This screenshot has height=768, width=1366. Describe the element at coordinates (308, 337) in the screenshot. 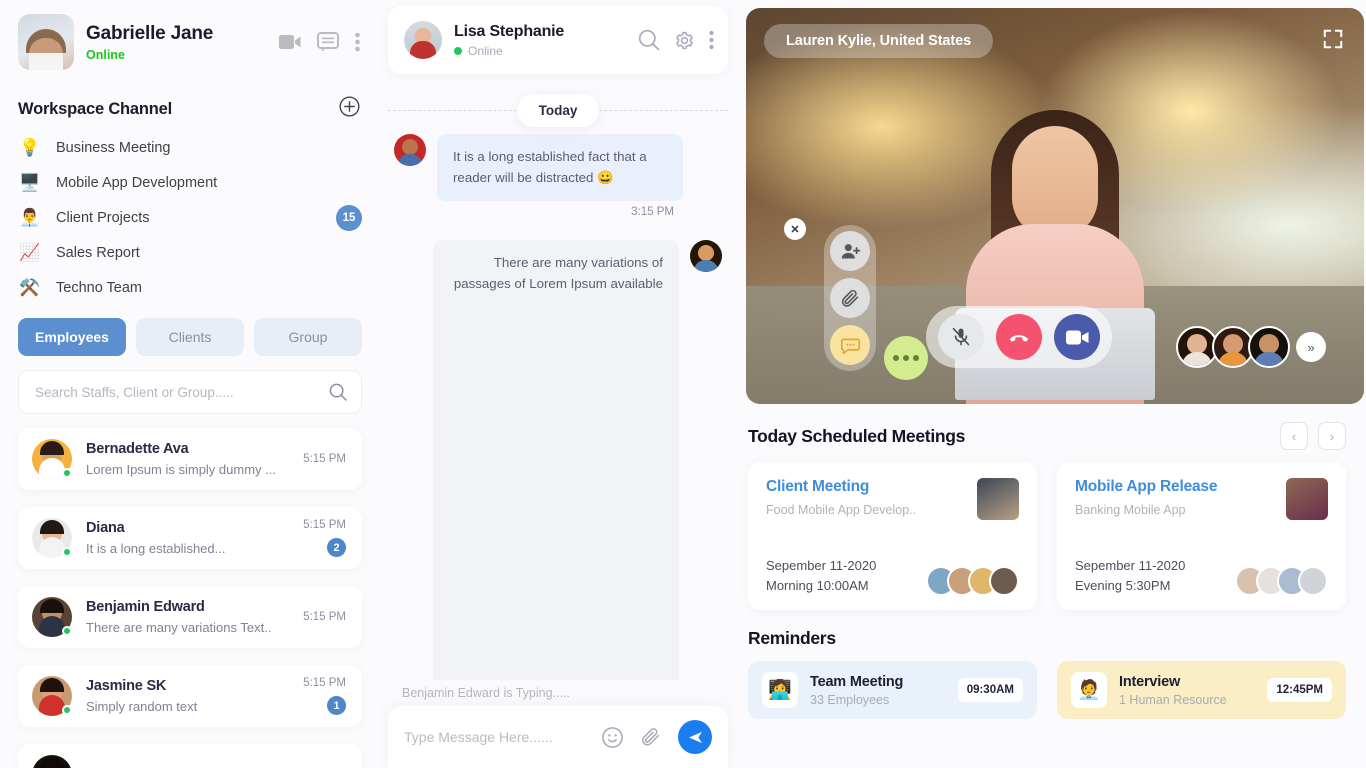

I see `tab-group: Group` at that location.